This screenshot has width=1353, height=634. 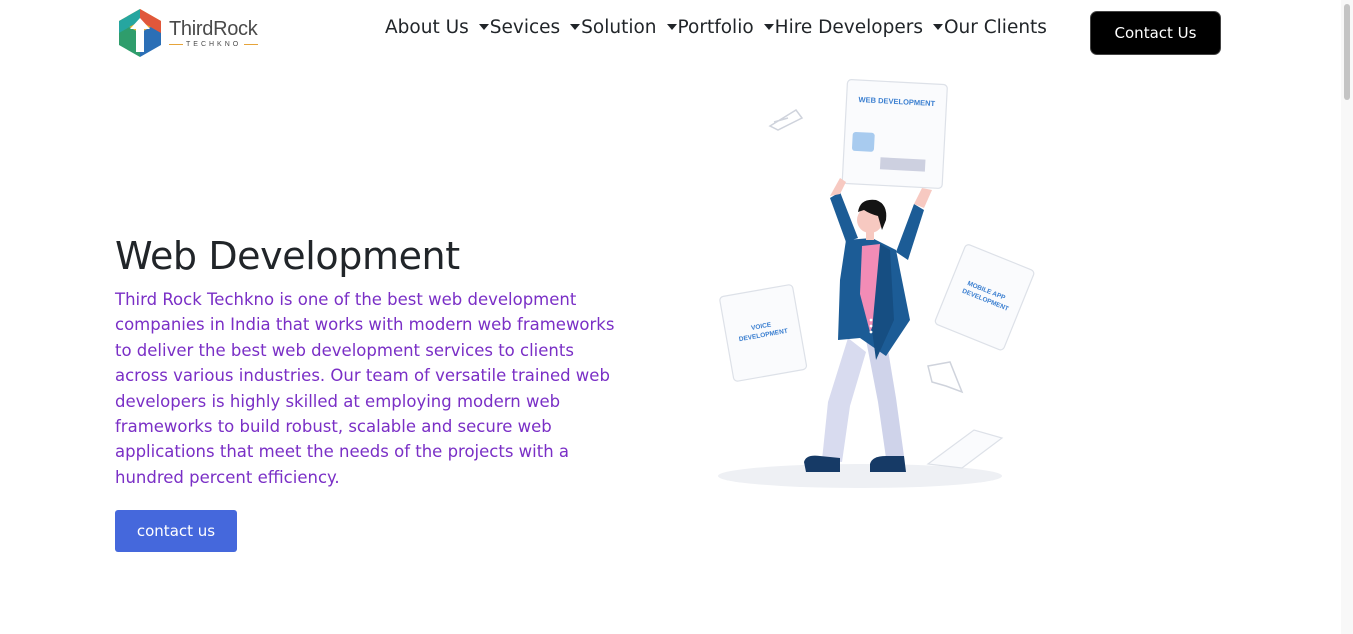 I want to click on voice-development-card: VOICE DEVELOPMENT, so click(x=763, y=333).